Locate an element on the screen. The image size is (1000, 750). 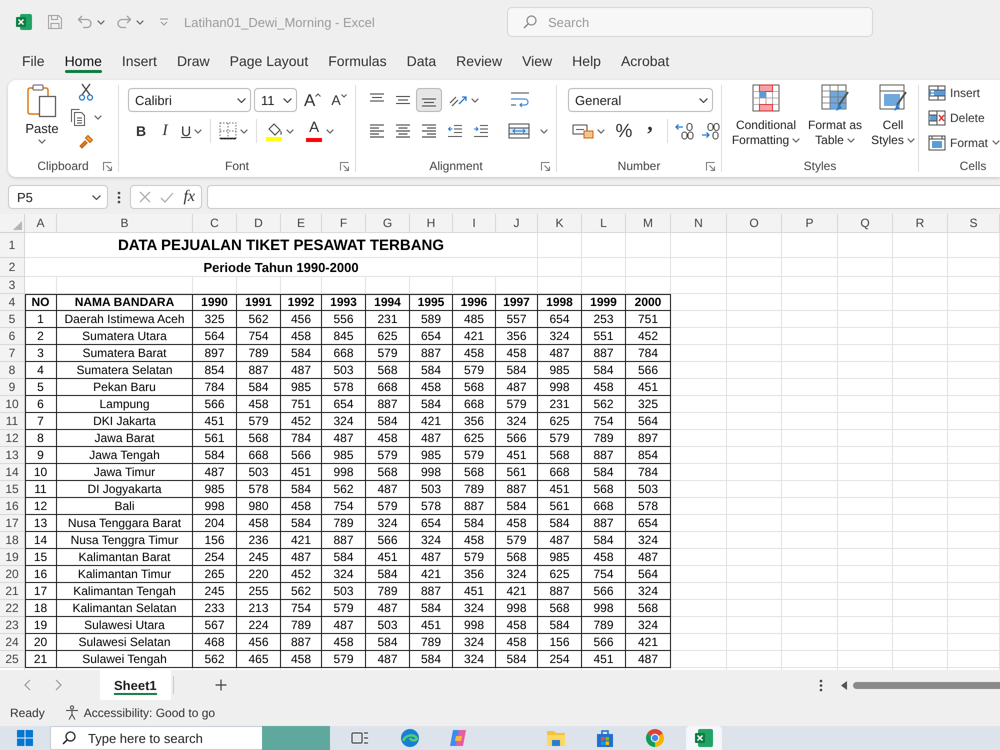
row-header: 9 is located at coordinates (12, 387).